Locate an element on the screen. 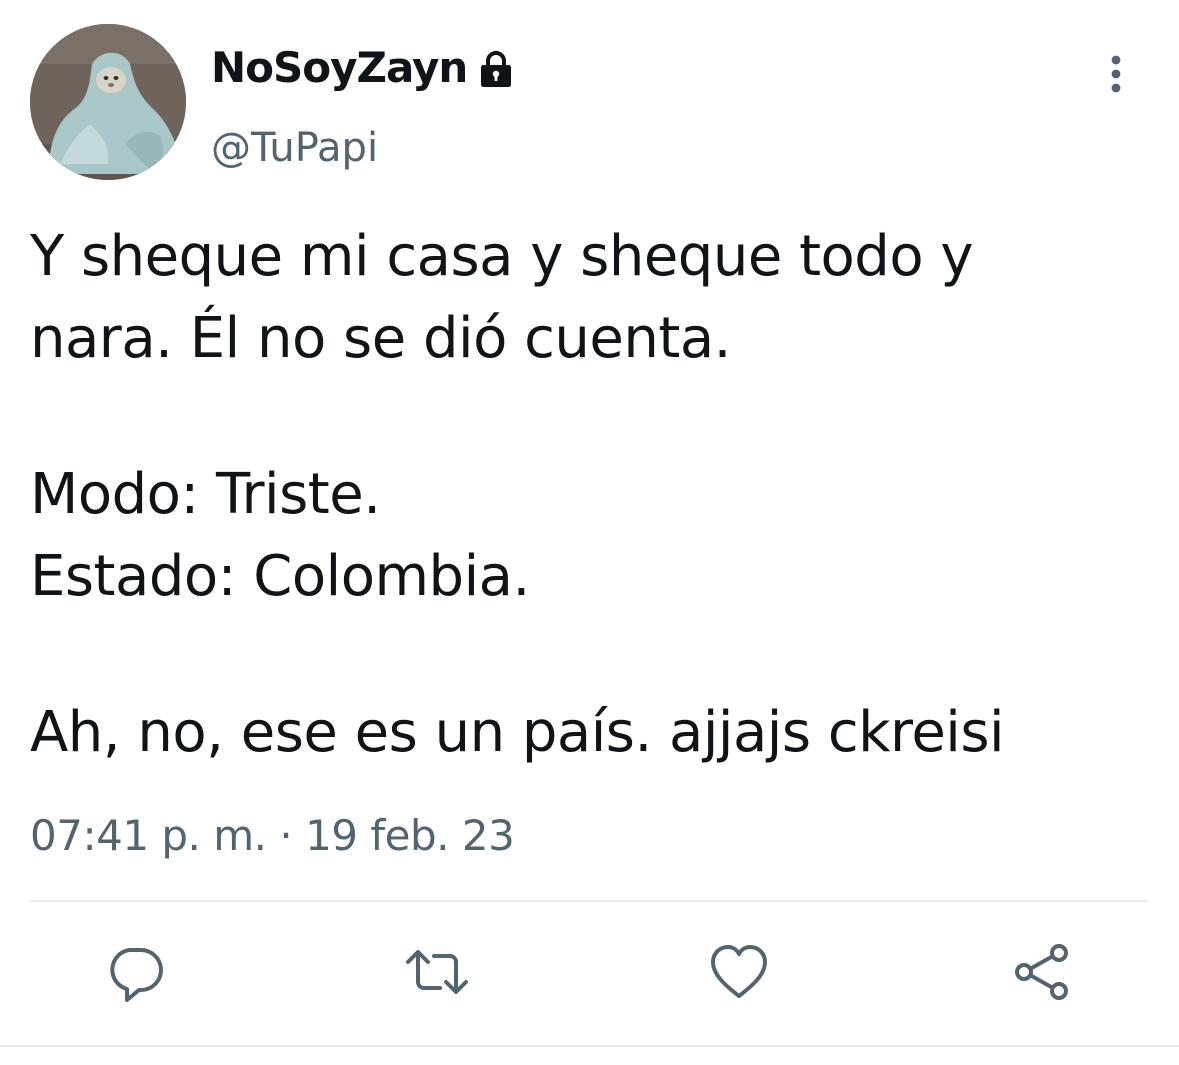 This screenshot has width=1179, height=1065. tweet-line: Estado: Colombia. is located at coordinates (280, 576).